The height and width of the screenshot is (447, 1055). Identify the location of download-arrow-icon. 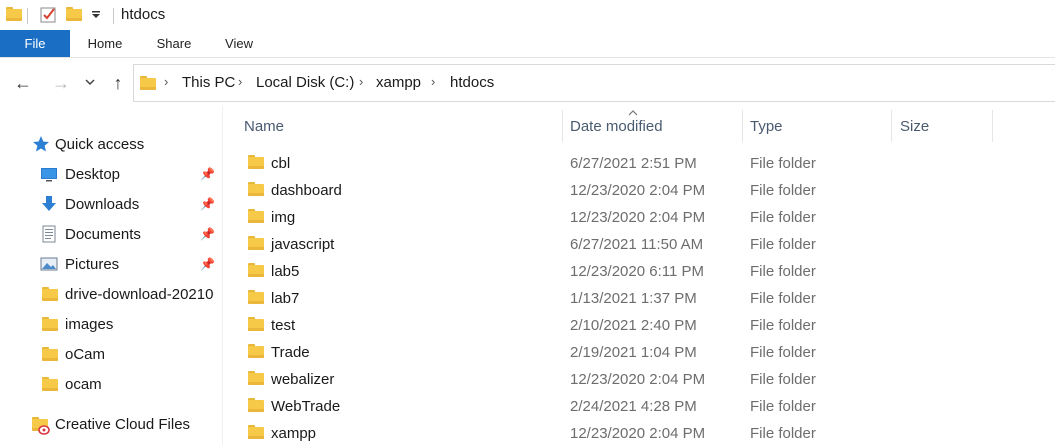
(49, 203).